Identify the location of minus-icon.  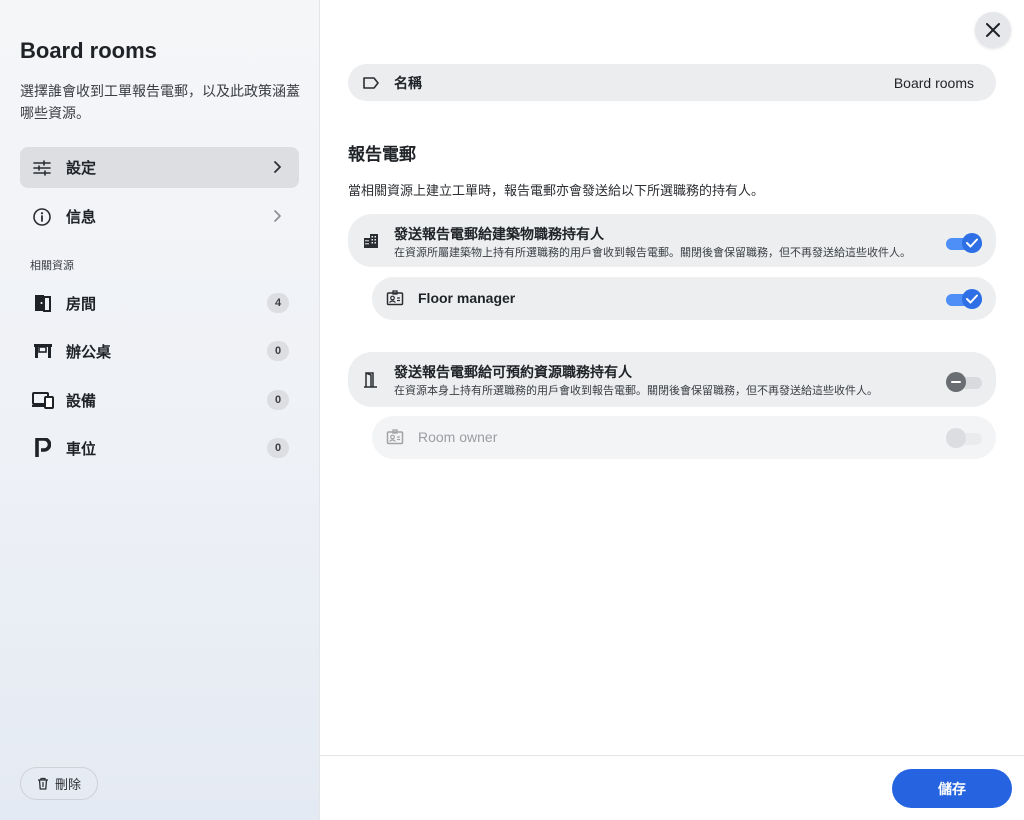
(956, 382).